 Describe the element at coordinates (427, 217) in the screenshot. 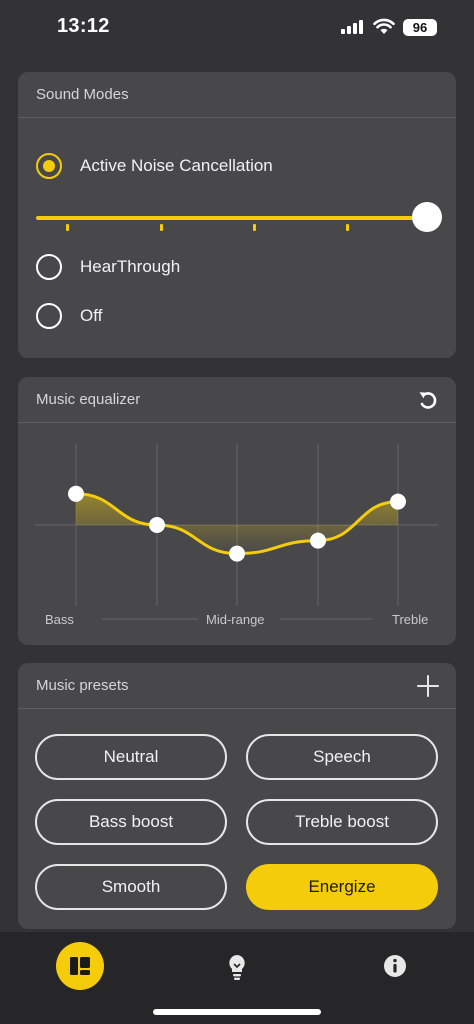

I see `anc-slider-thumb` at that location.